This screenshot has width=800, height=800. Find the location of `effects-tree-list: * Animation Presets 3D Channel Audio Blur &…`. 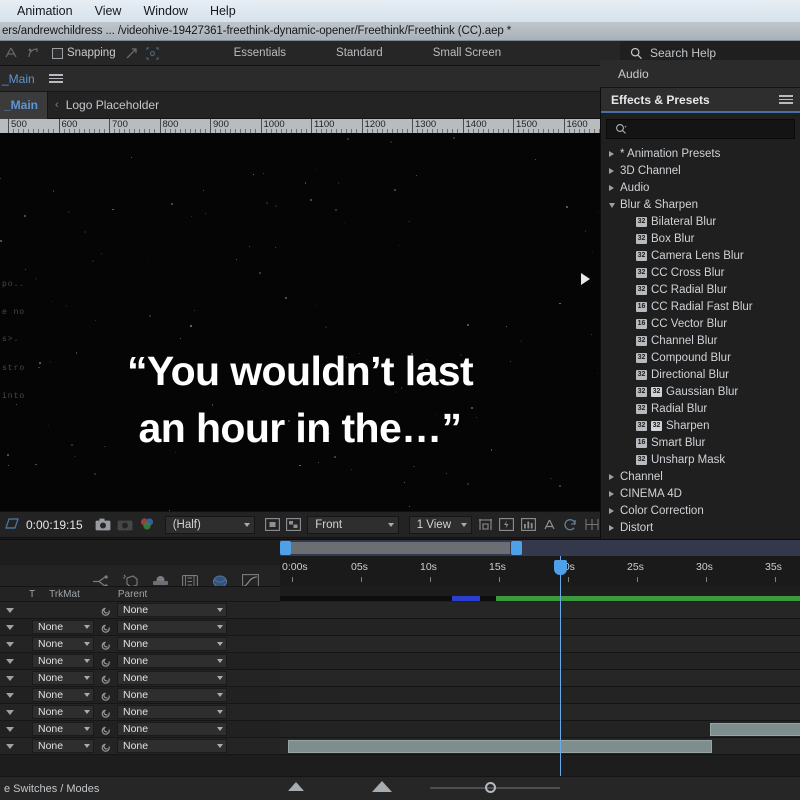

effects-tree-list: * Animation Presets 3D Channel Audio Blur &… is located at coordinates (700, 339).